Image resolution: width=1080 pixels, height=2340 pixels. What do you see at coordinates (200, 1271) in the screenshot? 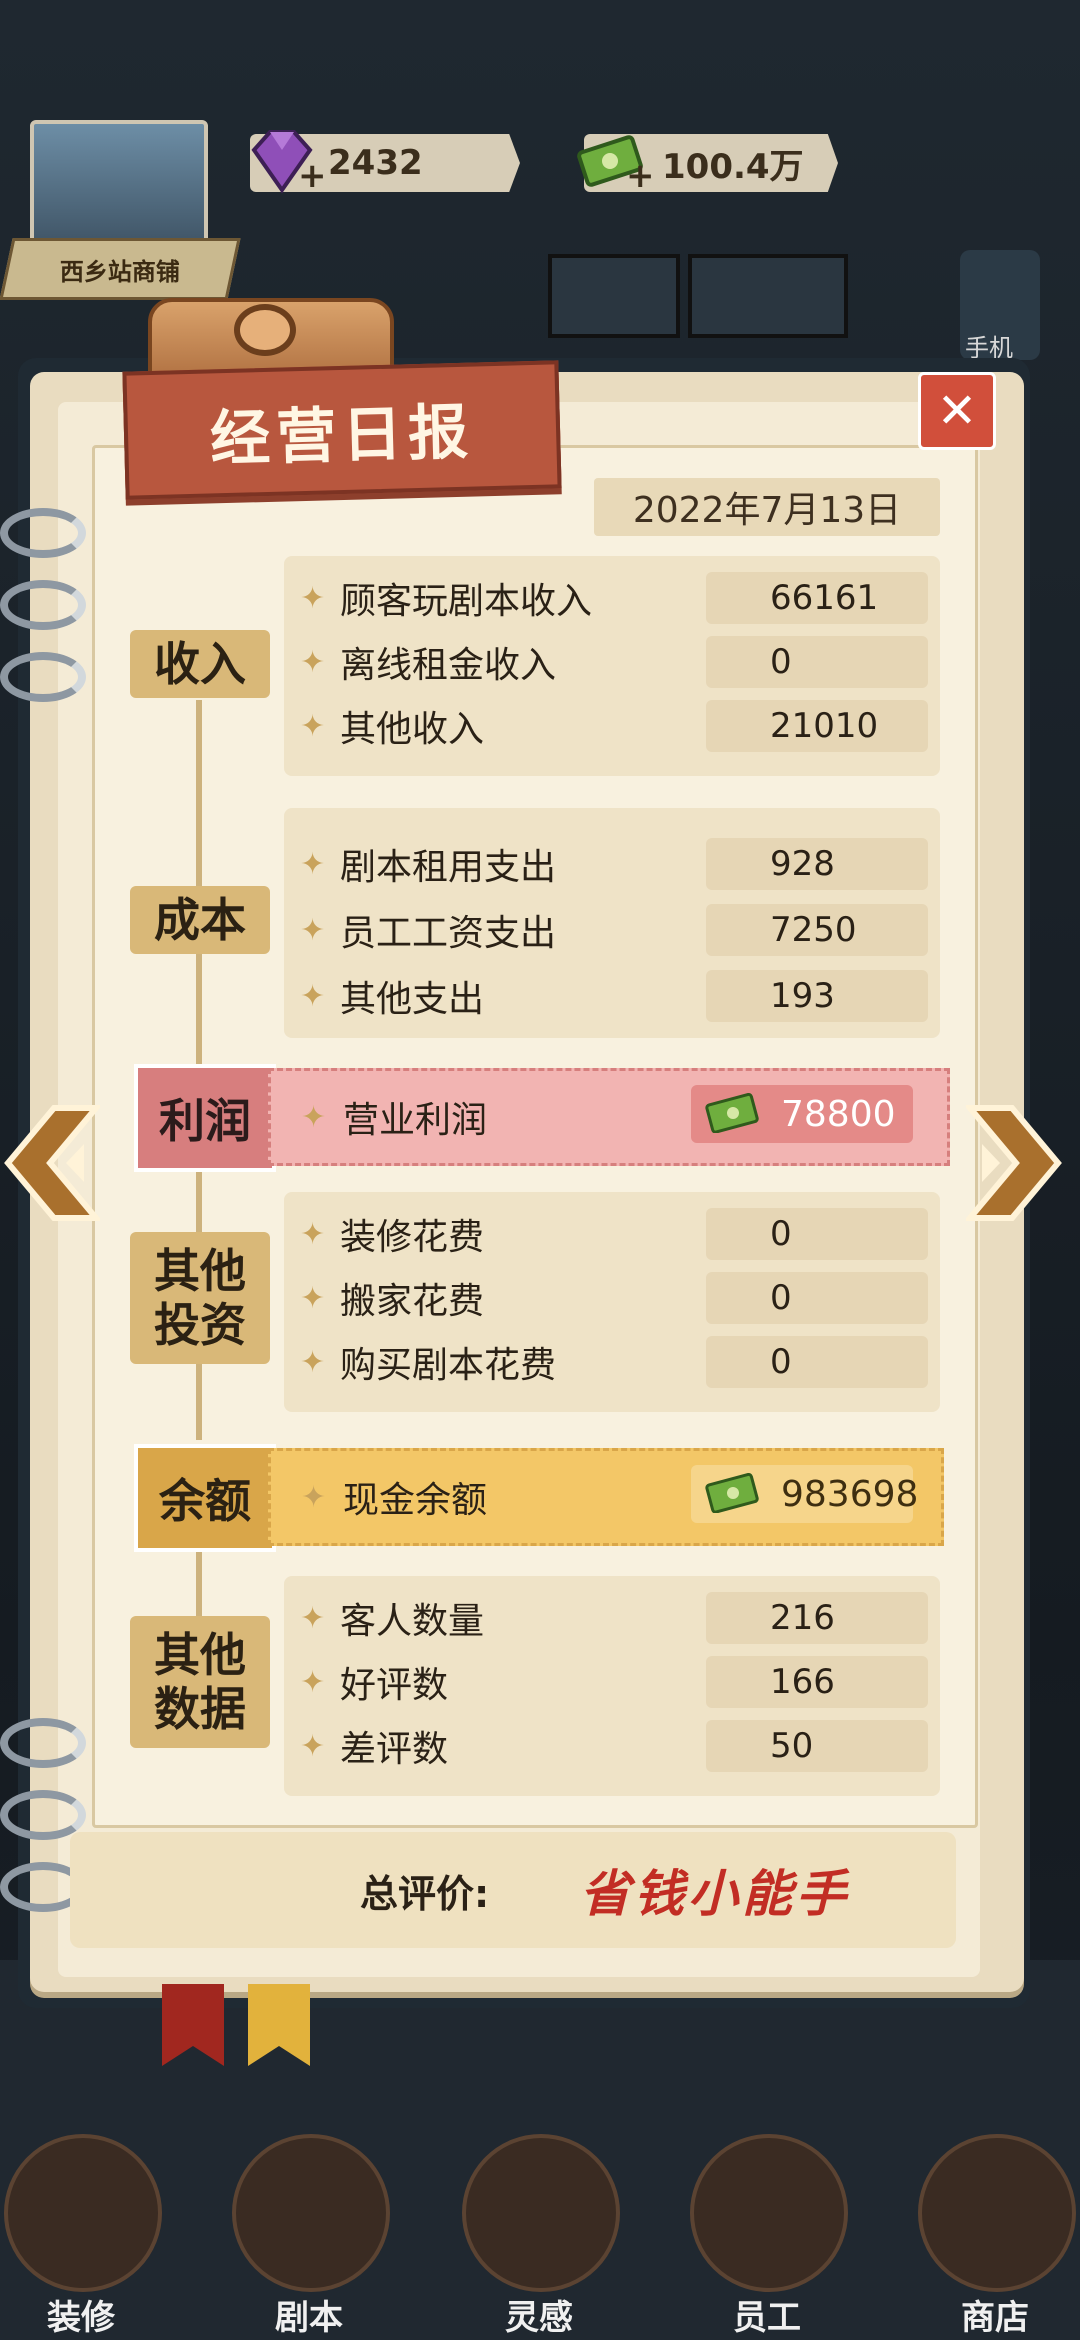
I see `investment-label-line1: 其他` at bounding box center [200, 1271].